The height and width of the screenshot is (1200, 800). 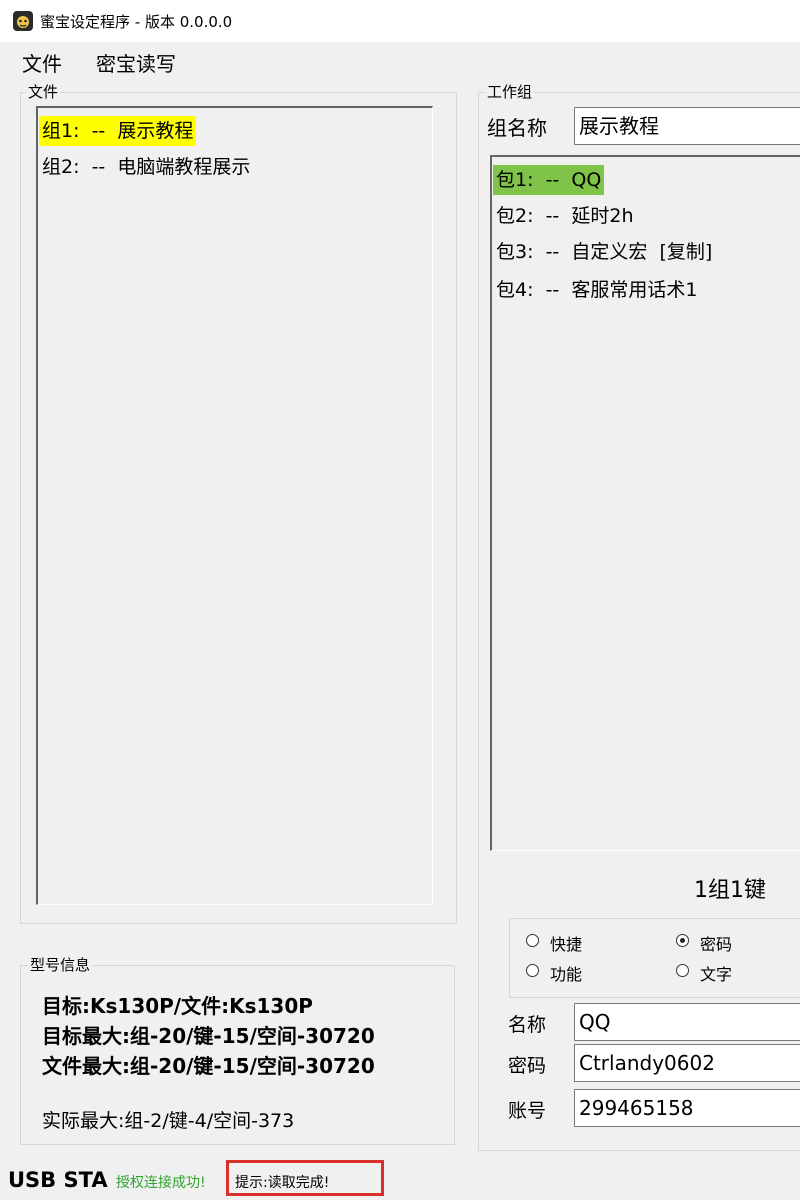 I want to click on radio-shortcut, so click(x=532, y=940).